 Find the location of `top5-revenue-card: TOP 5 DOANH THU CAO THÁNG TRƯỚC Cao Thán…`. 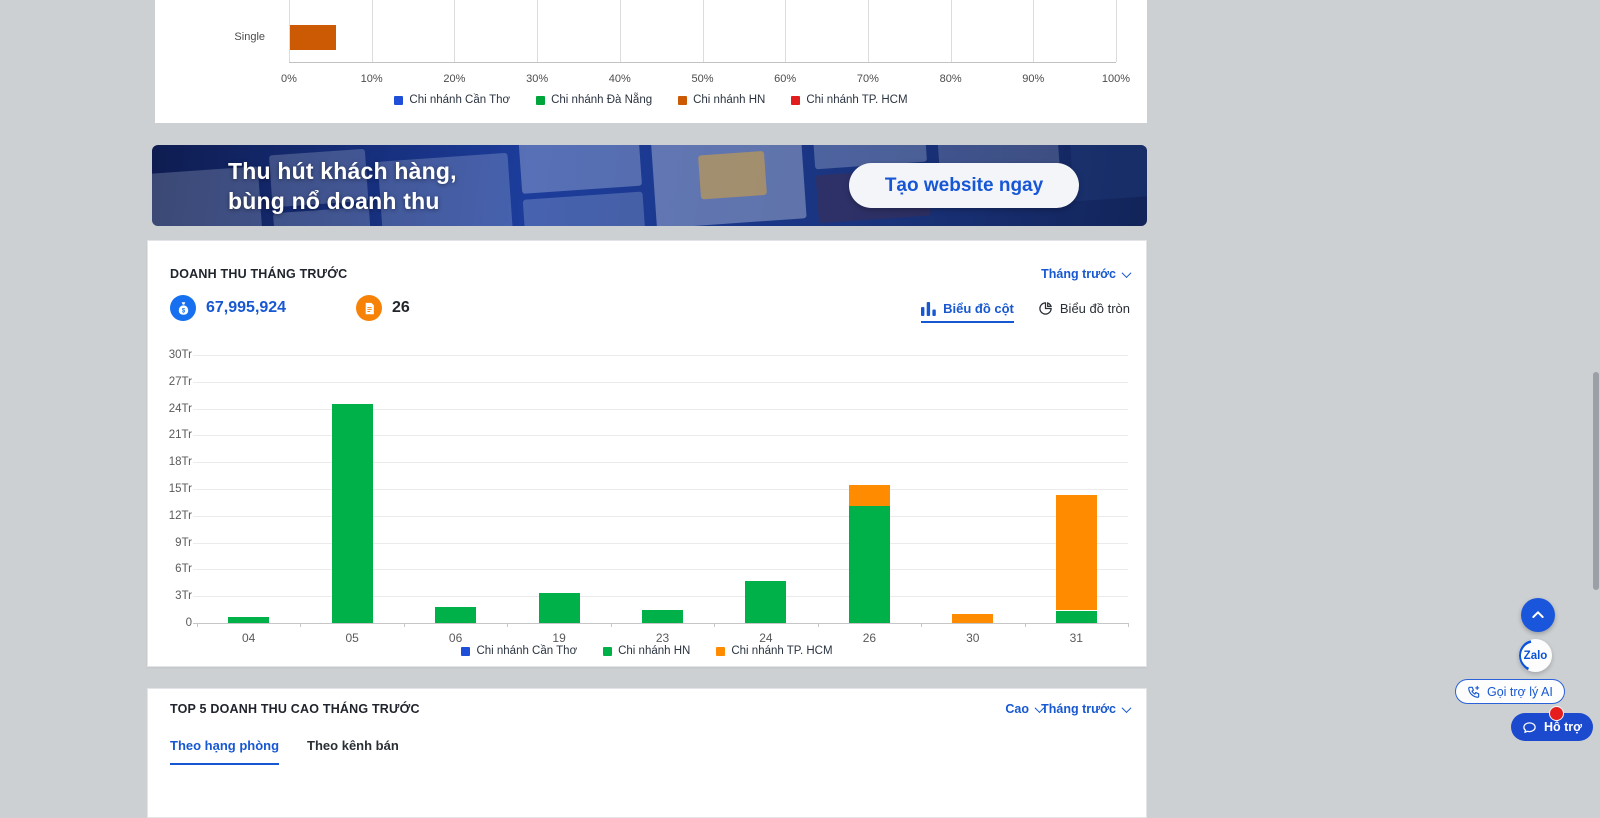

top5-revenue-card: TOP 5 DOANH THU CAO THÁNG TRƯỚC Cao Thán… is located at coordinates (647, 753).